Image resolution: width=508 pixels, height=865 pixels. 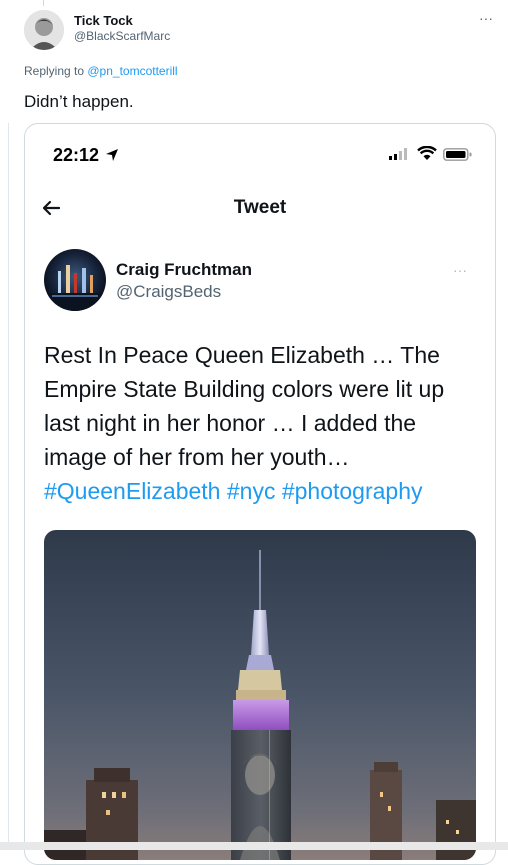 I want to click on replying-prefix: Replying to, so click(x=56, y=71).